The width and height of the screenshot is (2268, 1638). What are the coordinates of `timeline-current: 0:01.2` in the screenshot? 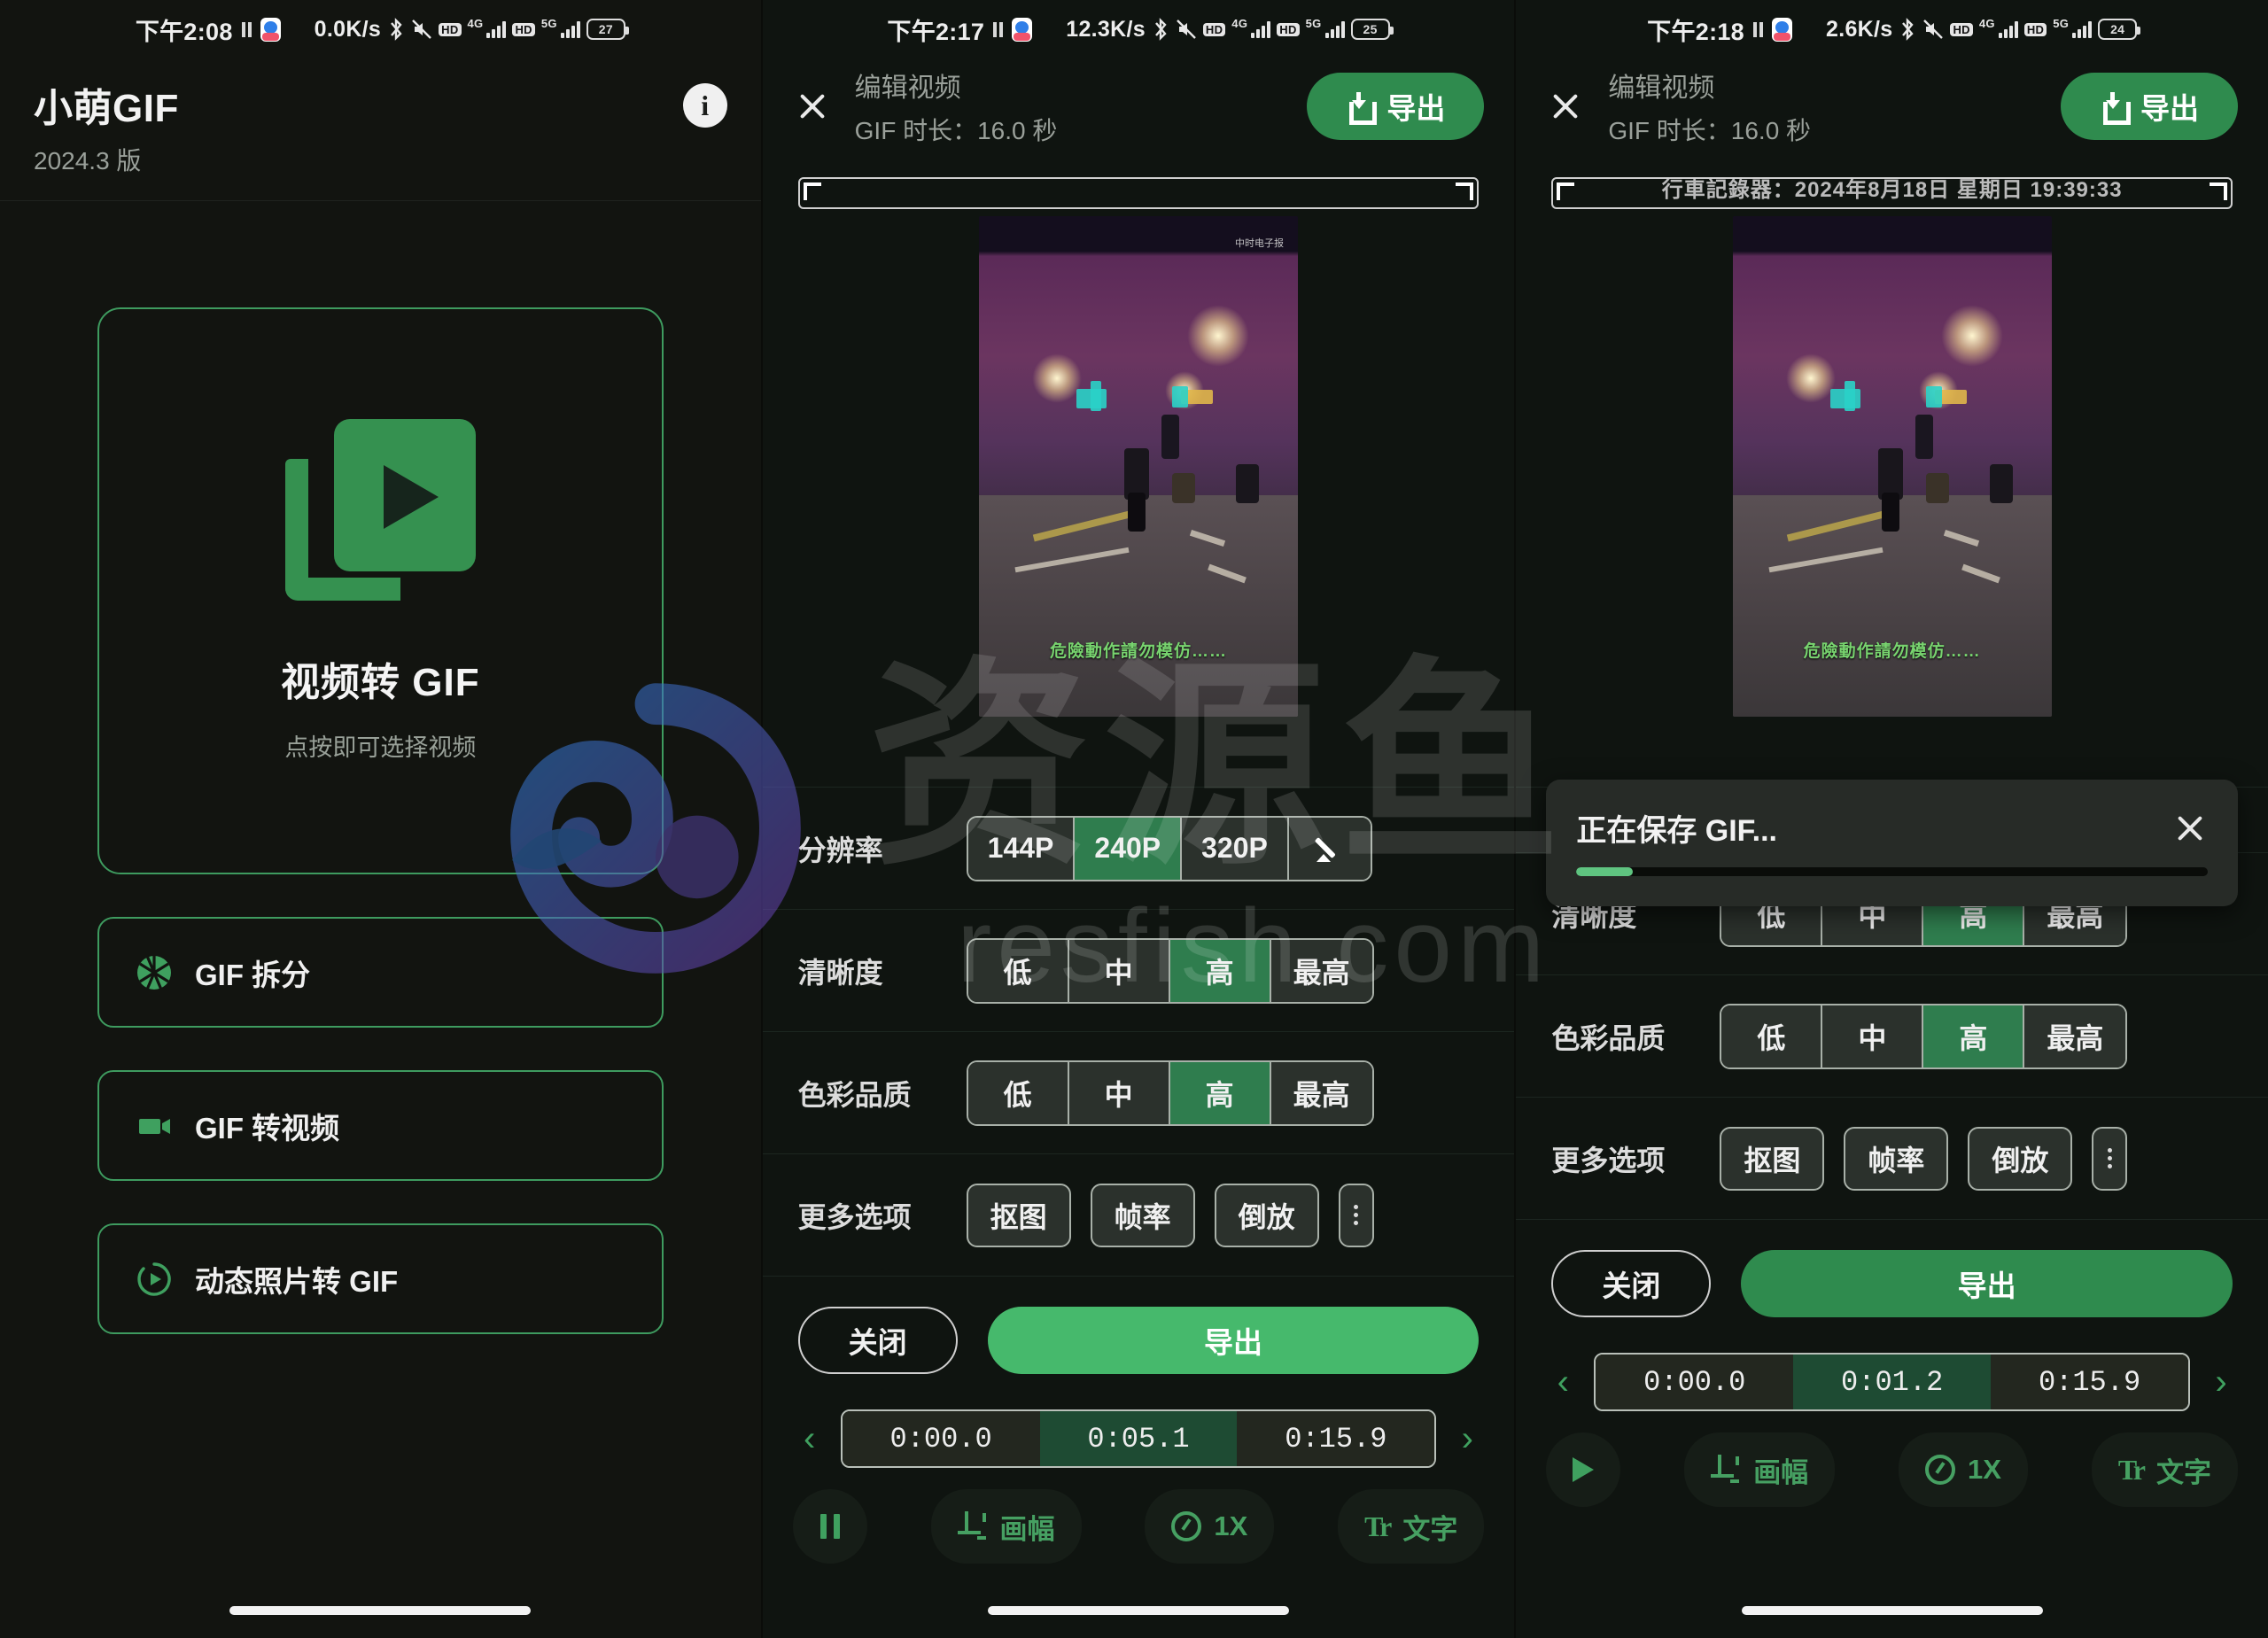 It's located at (1892, 1382).